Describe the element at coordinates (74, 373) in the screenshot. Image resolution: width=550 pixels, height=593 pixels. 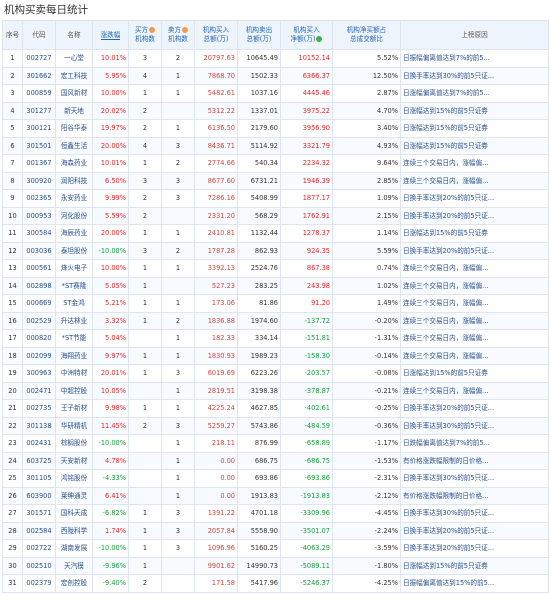
I see `stock-name-link: 中洲特材` at that location.